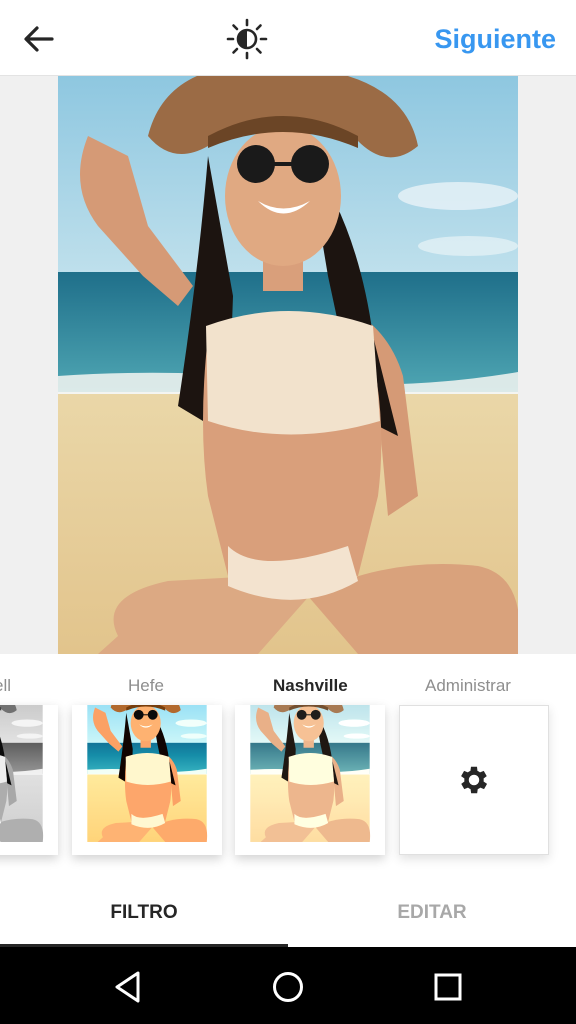  I want to click on lux-brightness-icon, so click(247, 39).